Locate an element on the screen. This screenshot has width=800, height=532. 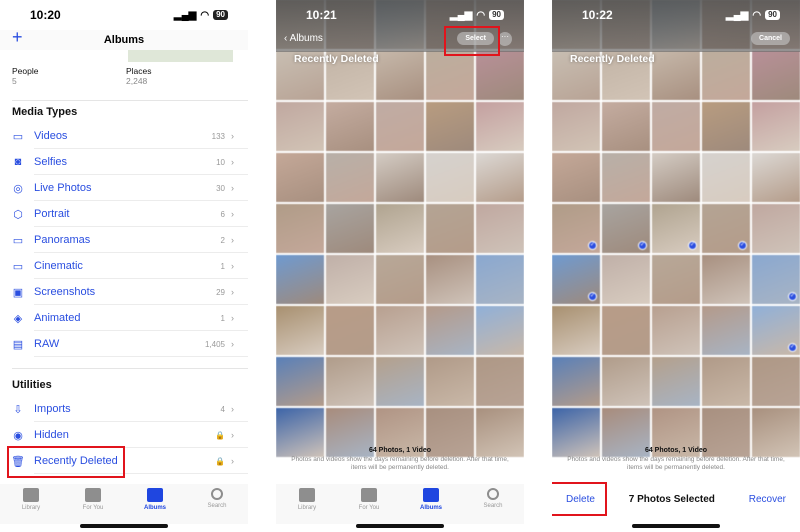
status-bar: 10:22 ▂▄▆ ◠ 90 is located at coordinates (676, 15).